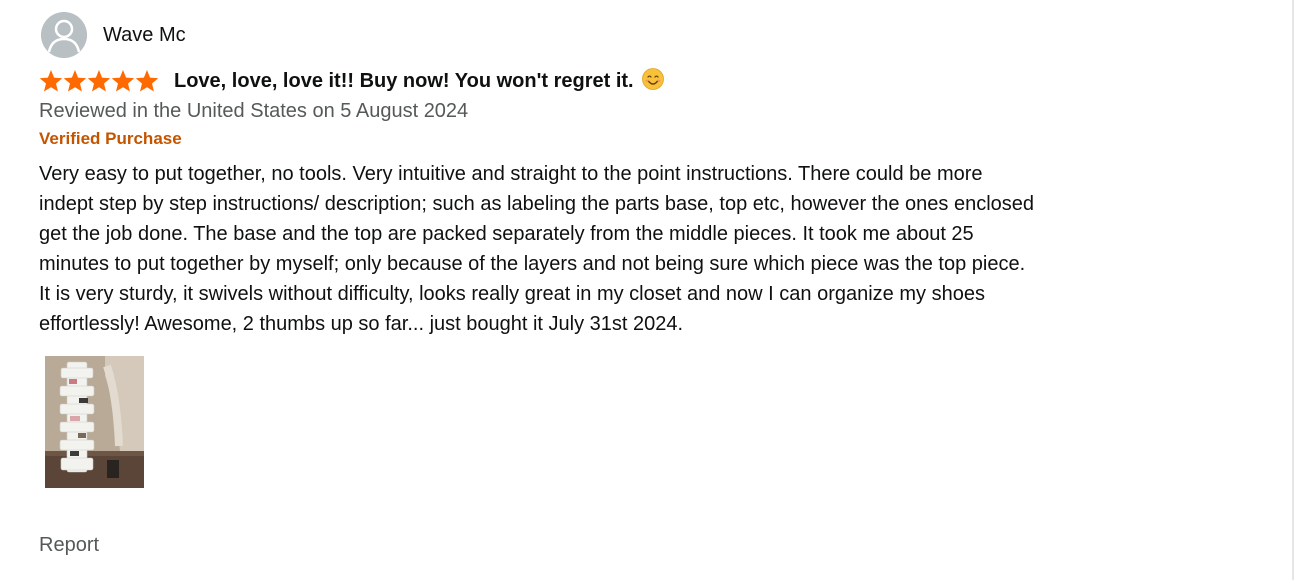  Describe the element at coordinates (544, 139) in the screenshot. I see `verified-purchase-badge: Verified Purchase` at that location.